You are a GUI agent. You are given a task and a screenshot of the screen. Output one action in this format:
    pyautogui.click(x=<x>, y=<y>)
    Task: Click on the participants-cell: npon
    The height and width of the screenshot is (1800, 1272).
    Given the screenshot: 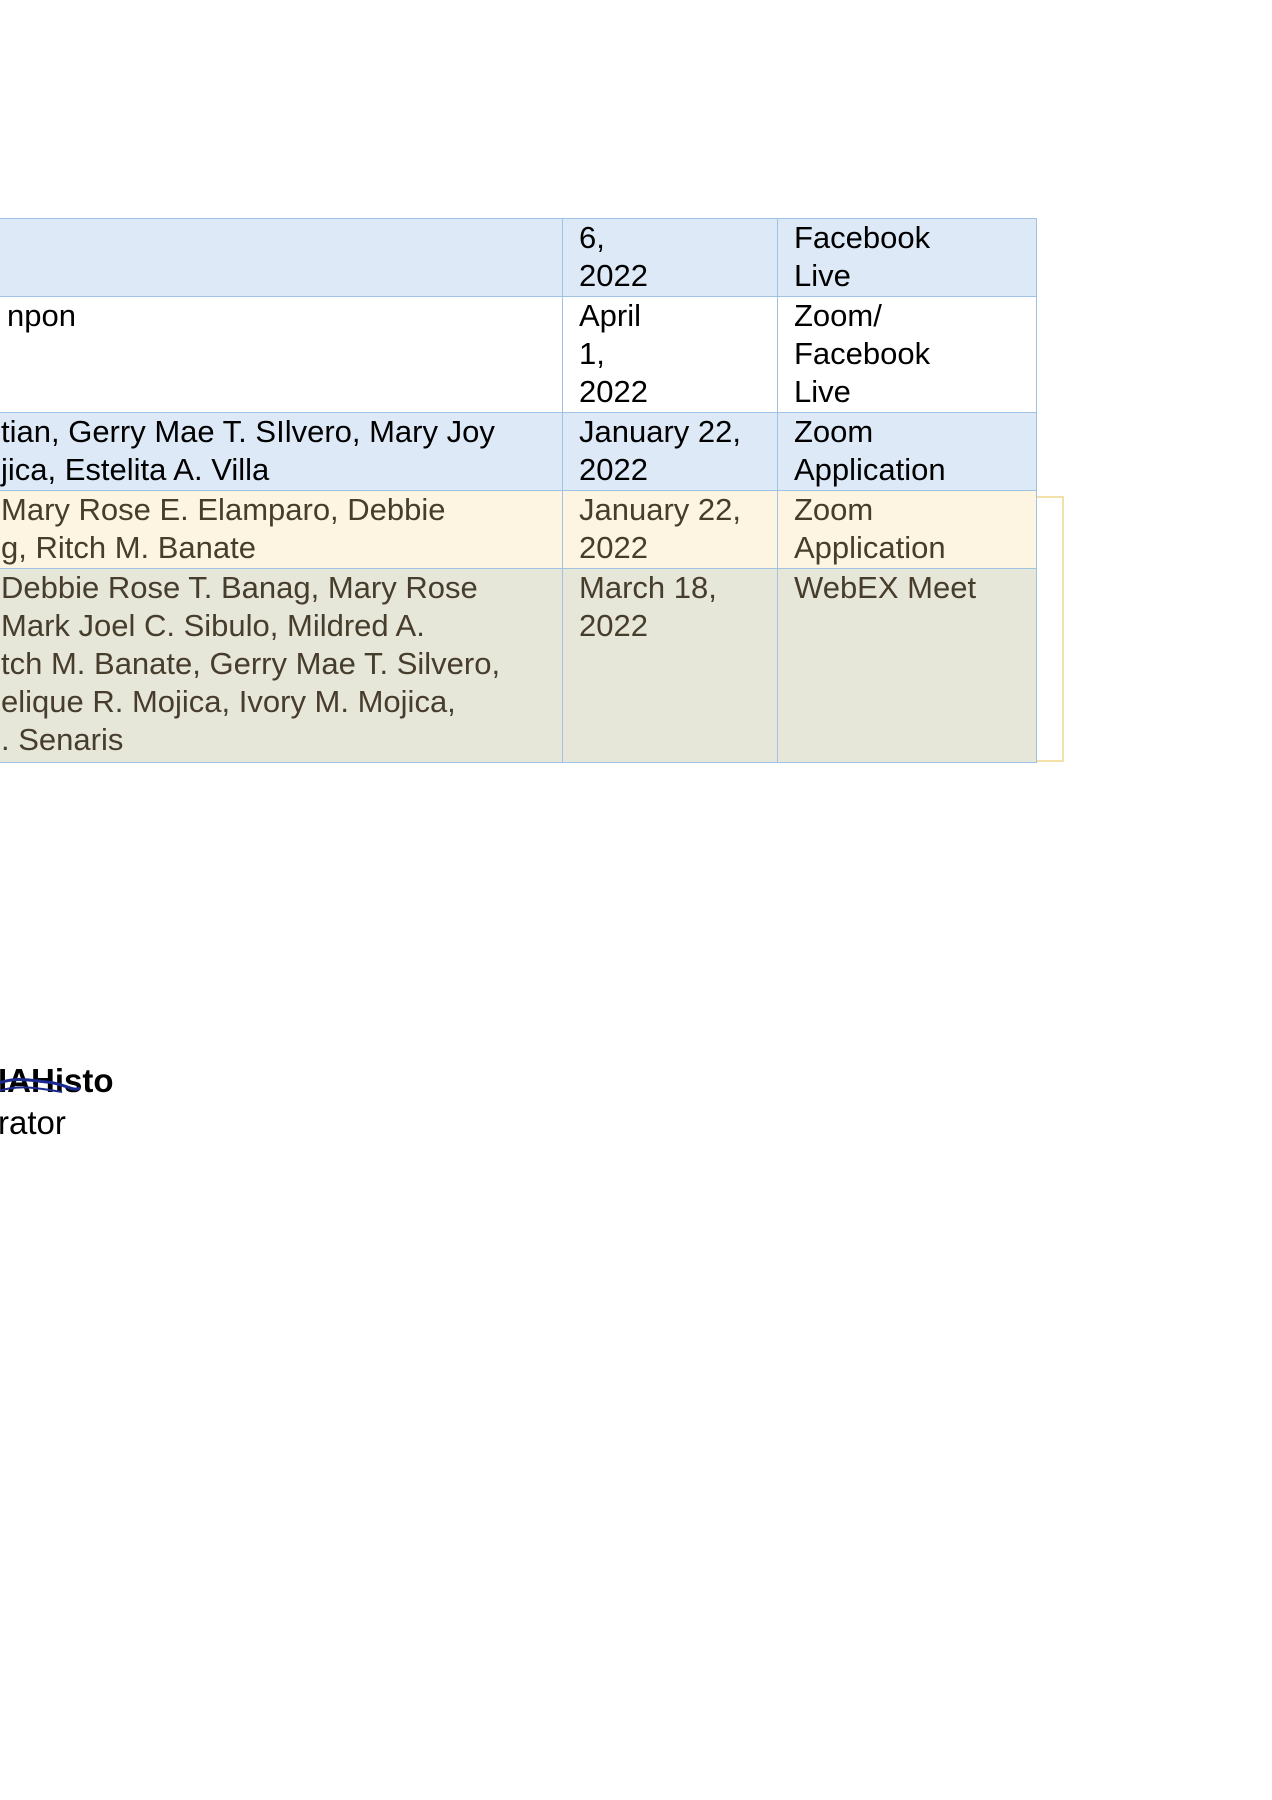 What is the action you would take?
    pyautogui.click(x=281, y=354)
    